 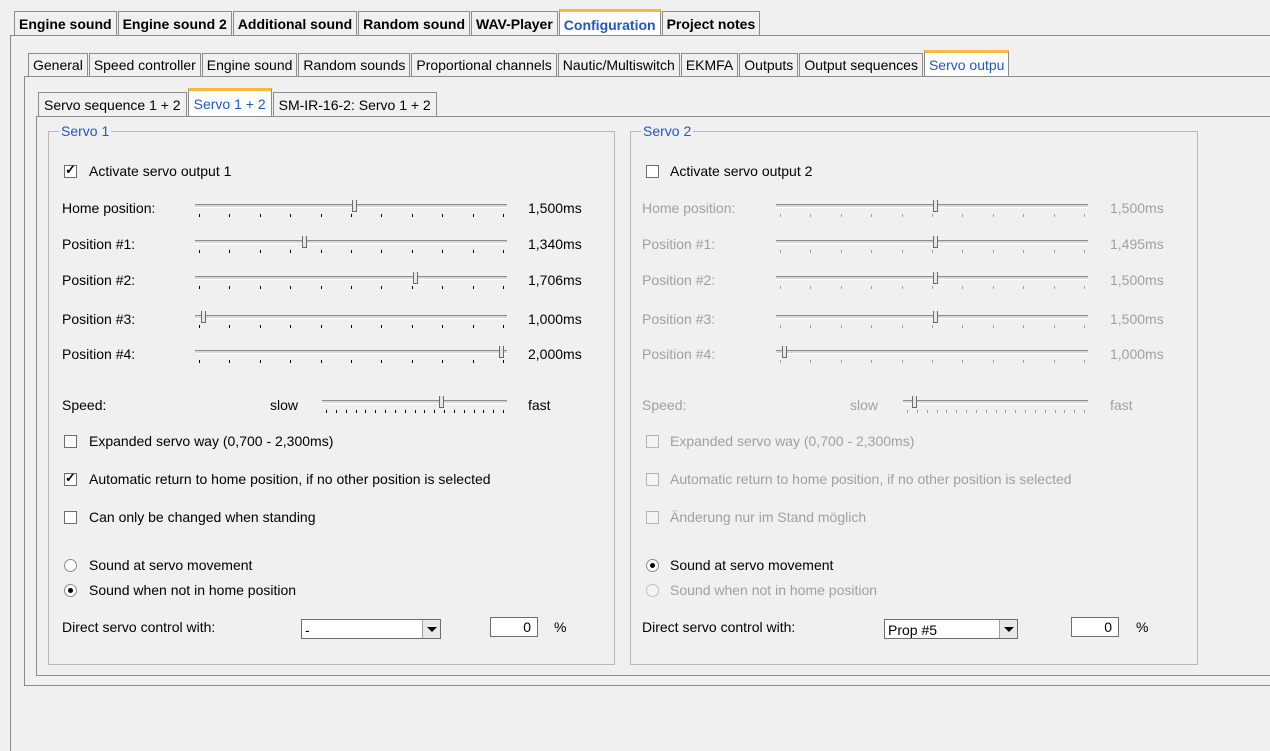 What do you see at coordinates (70, 565) in the screenshot?
I see `servo1-sound-movement-radio` at bounding box center [70, 565].